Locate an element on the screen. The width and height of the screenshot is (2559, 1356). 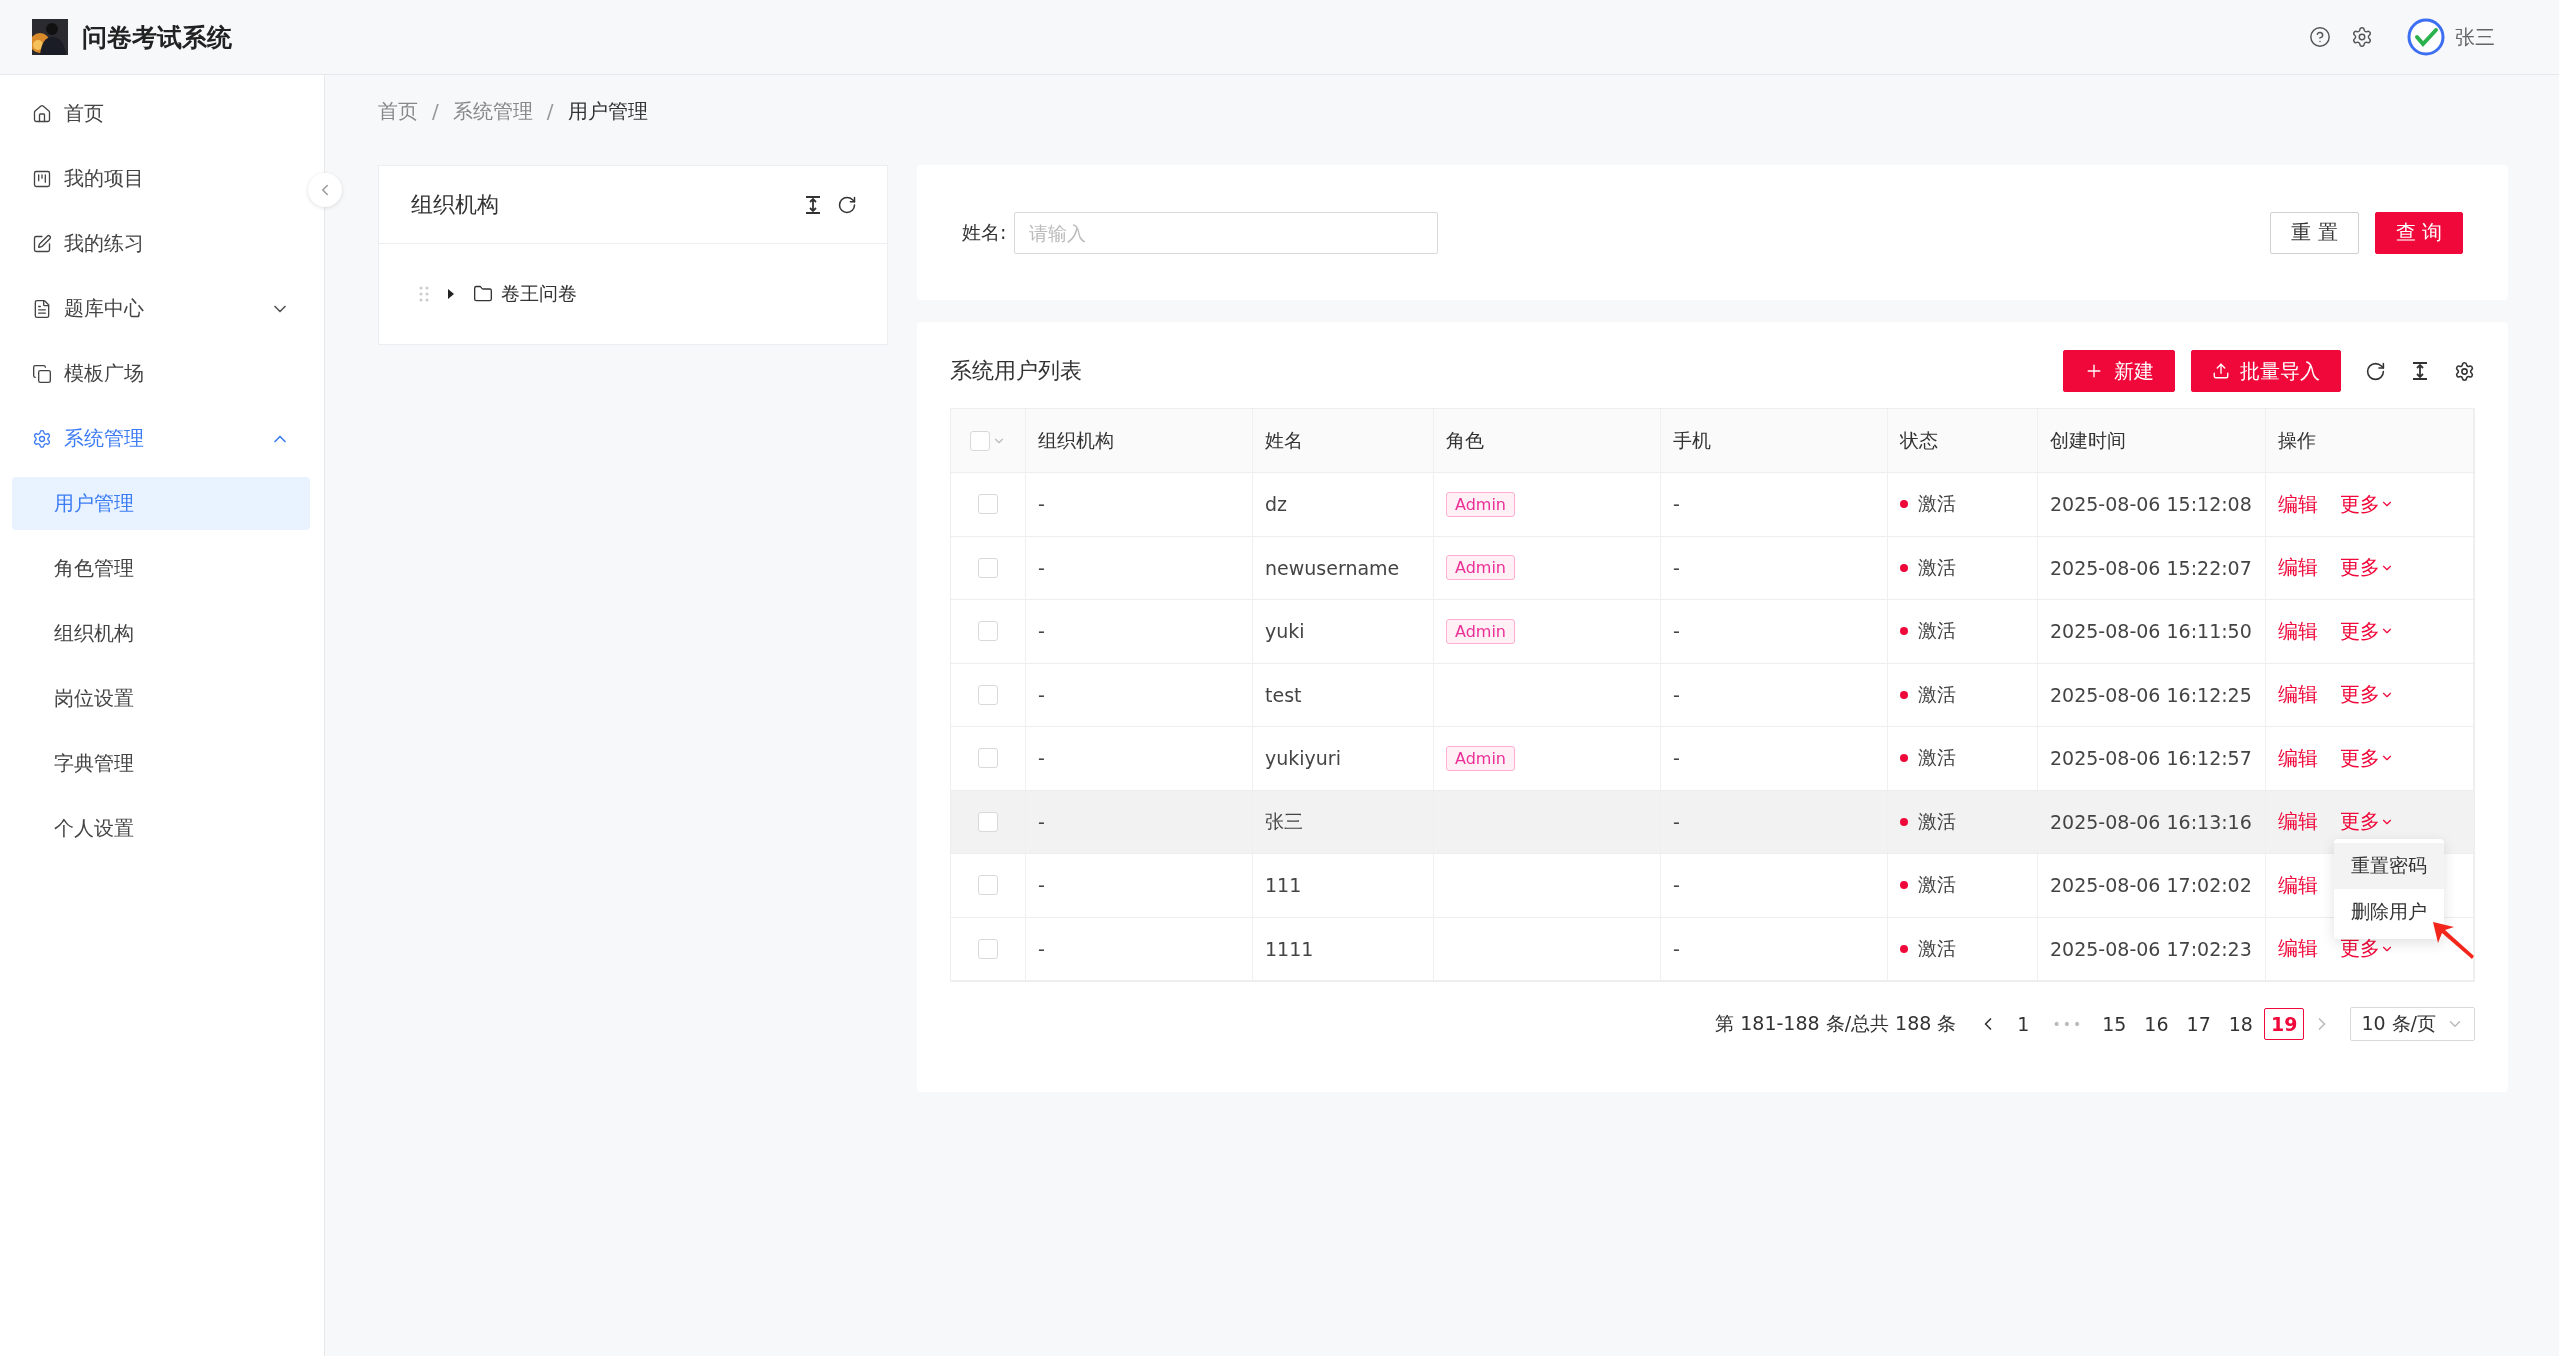
sidebar-item: 模板广场 is located at coordinates (161, 373).